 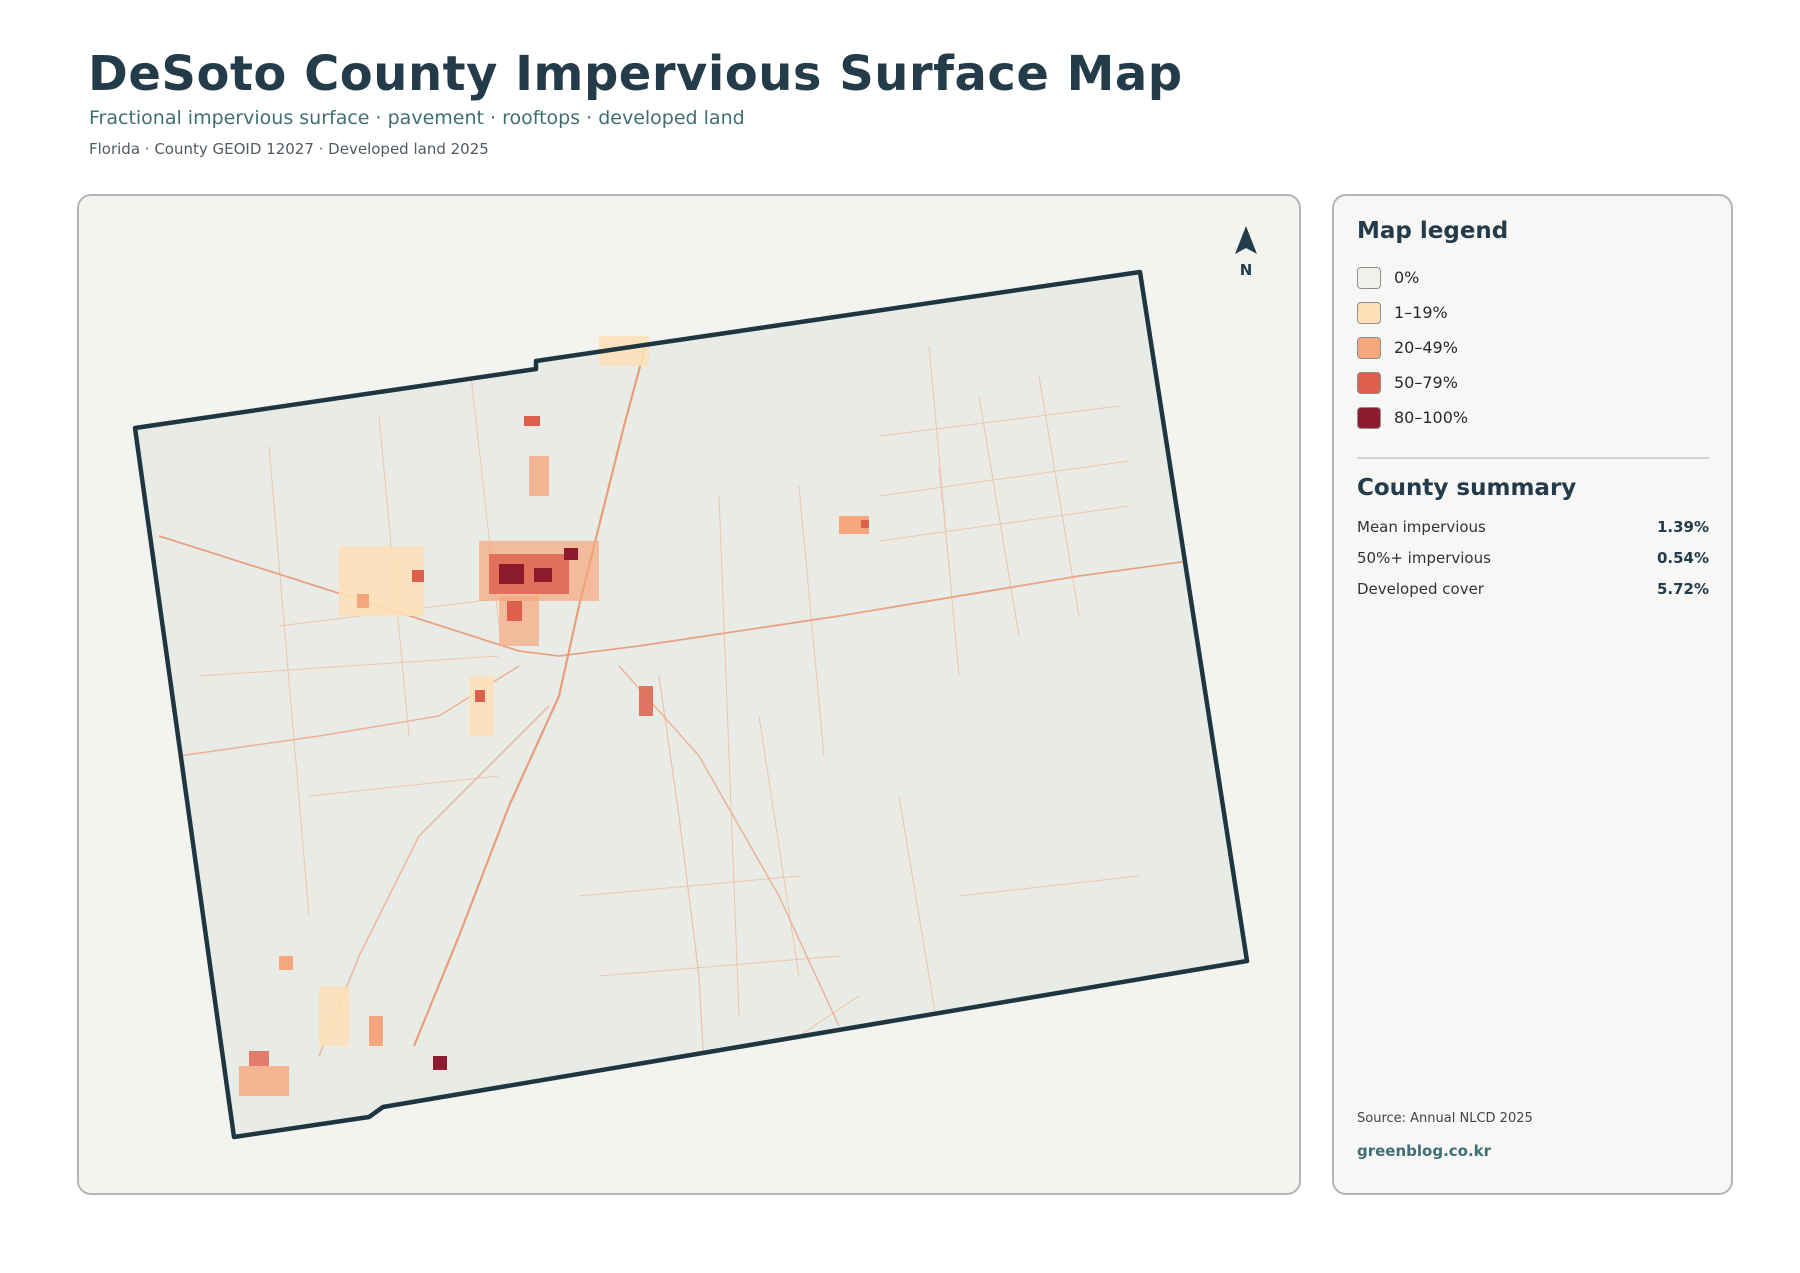 What do you see at coordinates (1467, 488) in the screenshot?
I see `summary-title: County summary` at bounding box center [1467, 488].